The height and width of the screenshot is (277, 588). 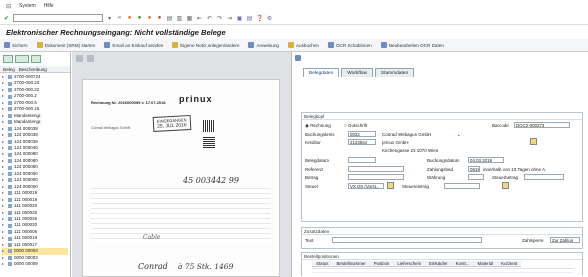 I want to click on find-next-icon: ▦, so click(x=189, y=18).